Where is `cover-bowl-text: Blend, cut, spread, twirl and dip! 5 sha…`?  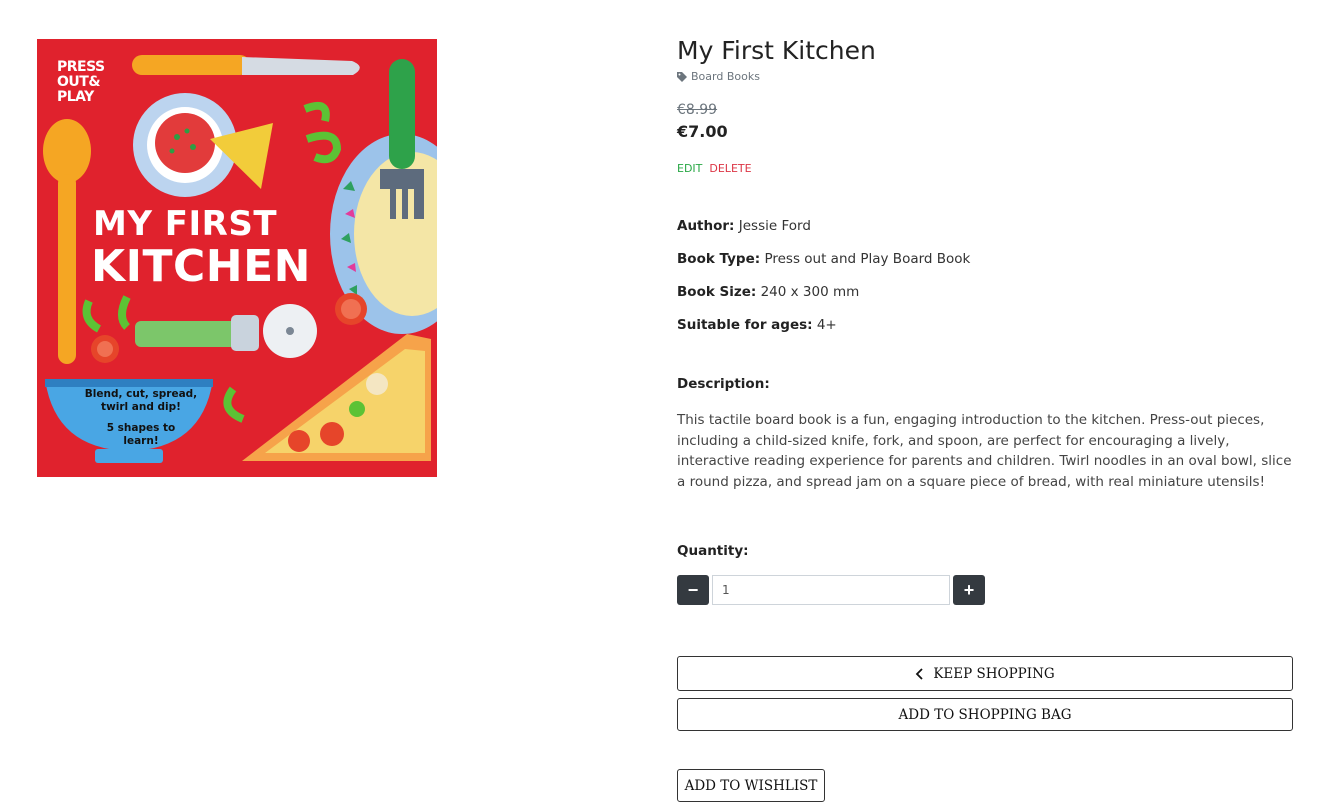
cover-bowl-text: Blend, cut, spread, twirl and dip! 5 sha… is located at coordinates (141, 417).